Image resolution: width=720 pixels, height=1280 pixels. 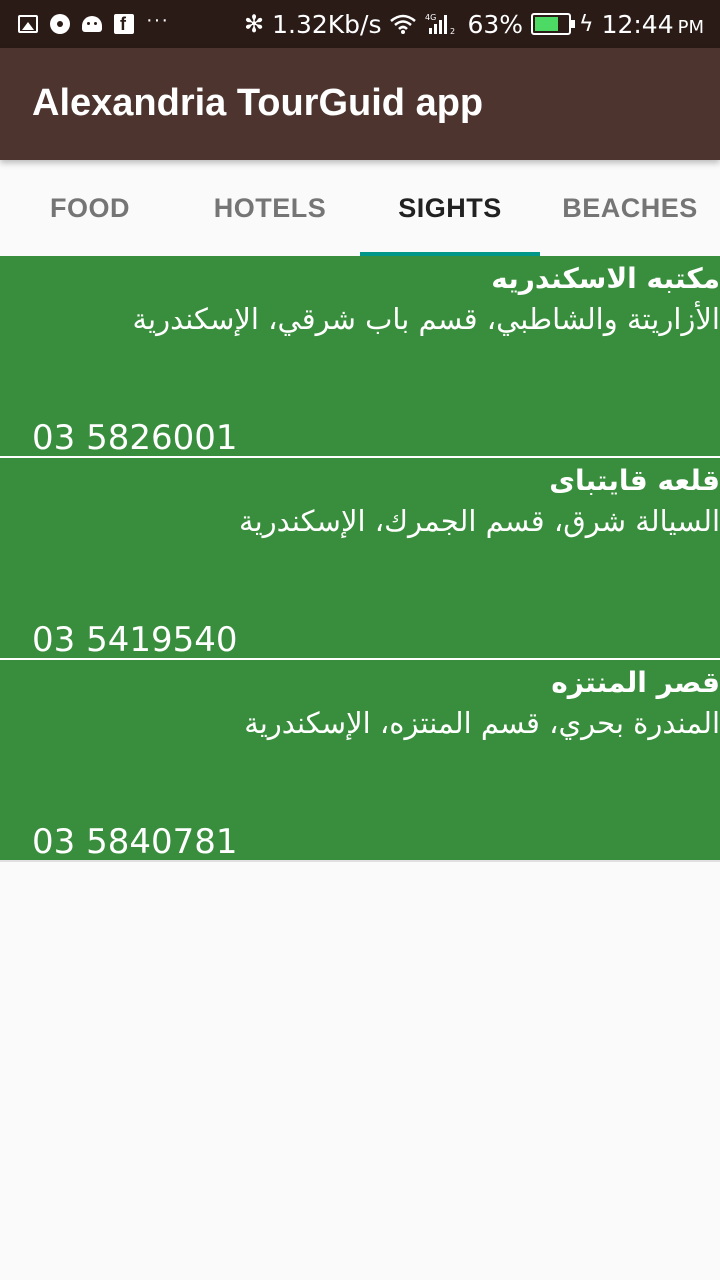 I want to click on tab-beaches: BEACHES, so click(x=630, y=208).